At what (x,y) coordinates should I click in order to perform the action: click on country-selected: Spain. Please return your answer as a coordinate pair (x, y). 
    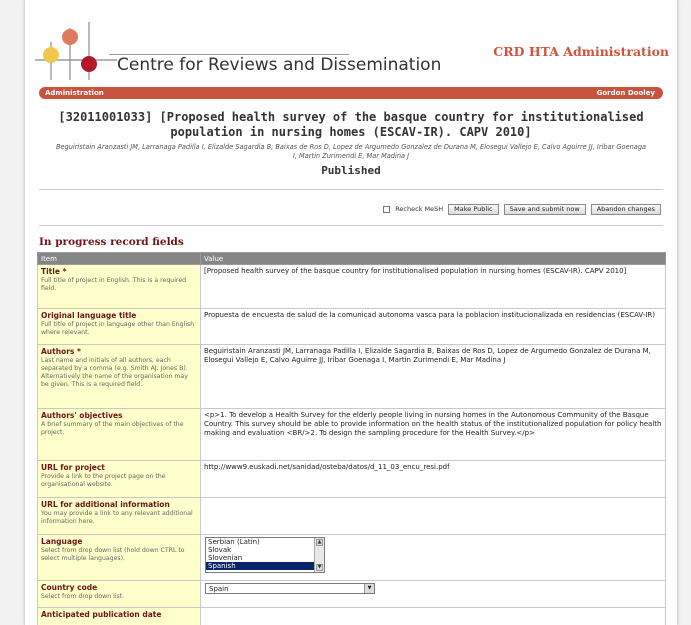
    Looking at the image, I should click on (219, 589).